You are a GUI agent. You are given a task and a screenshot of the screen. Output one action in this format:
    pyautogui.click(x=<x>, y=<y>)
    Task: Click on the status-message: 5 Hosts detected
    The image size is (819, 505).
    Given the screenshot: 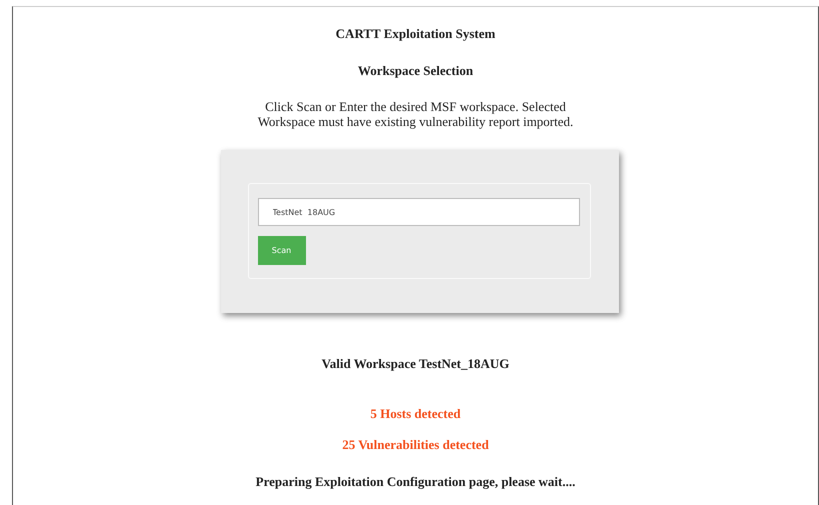 What is the action you would take?
    pyautogui.click(x=415, y=414)
    